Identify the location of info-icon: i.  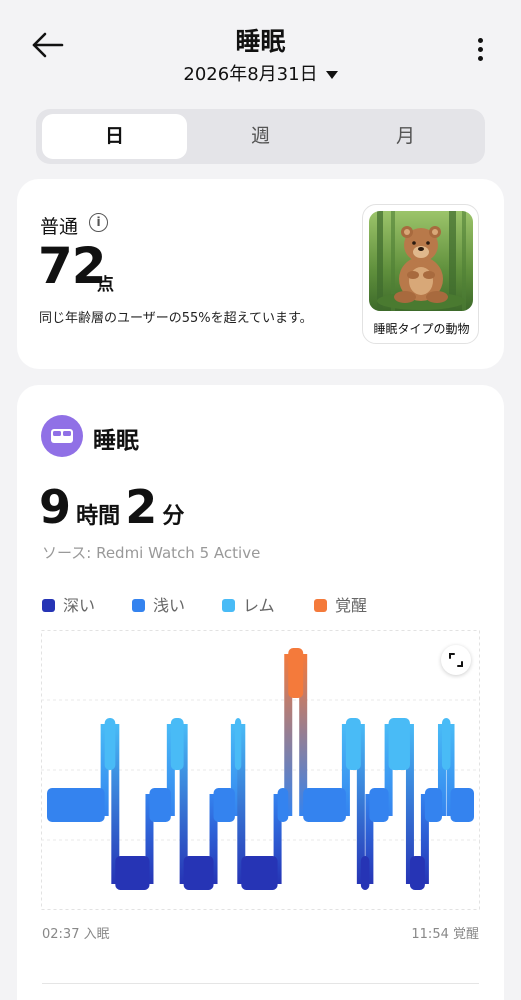
(98, 222).